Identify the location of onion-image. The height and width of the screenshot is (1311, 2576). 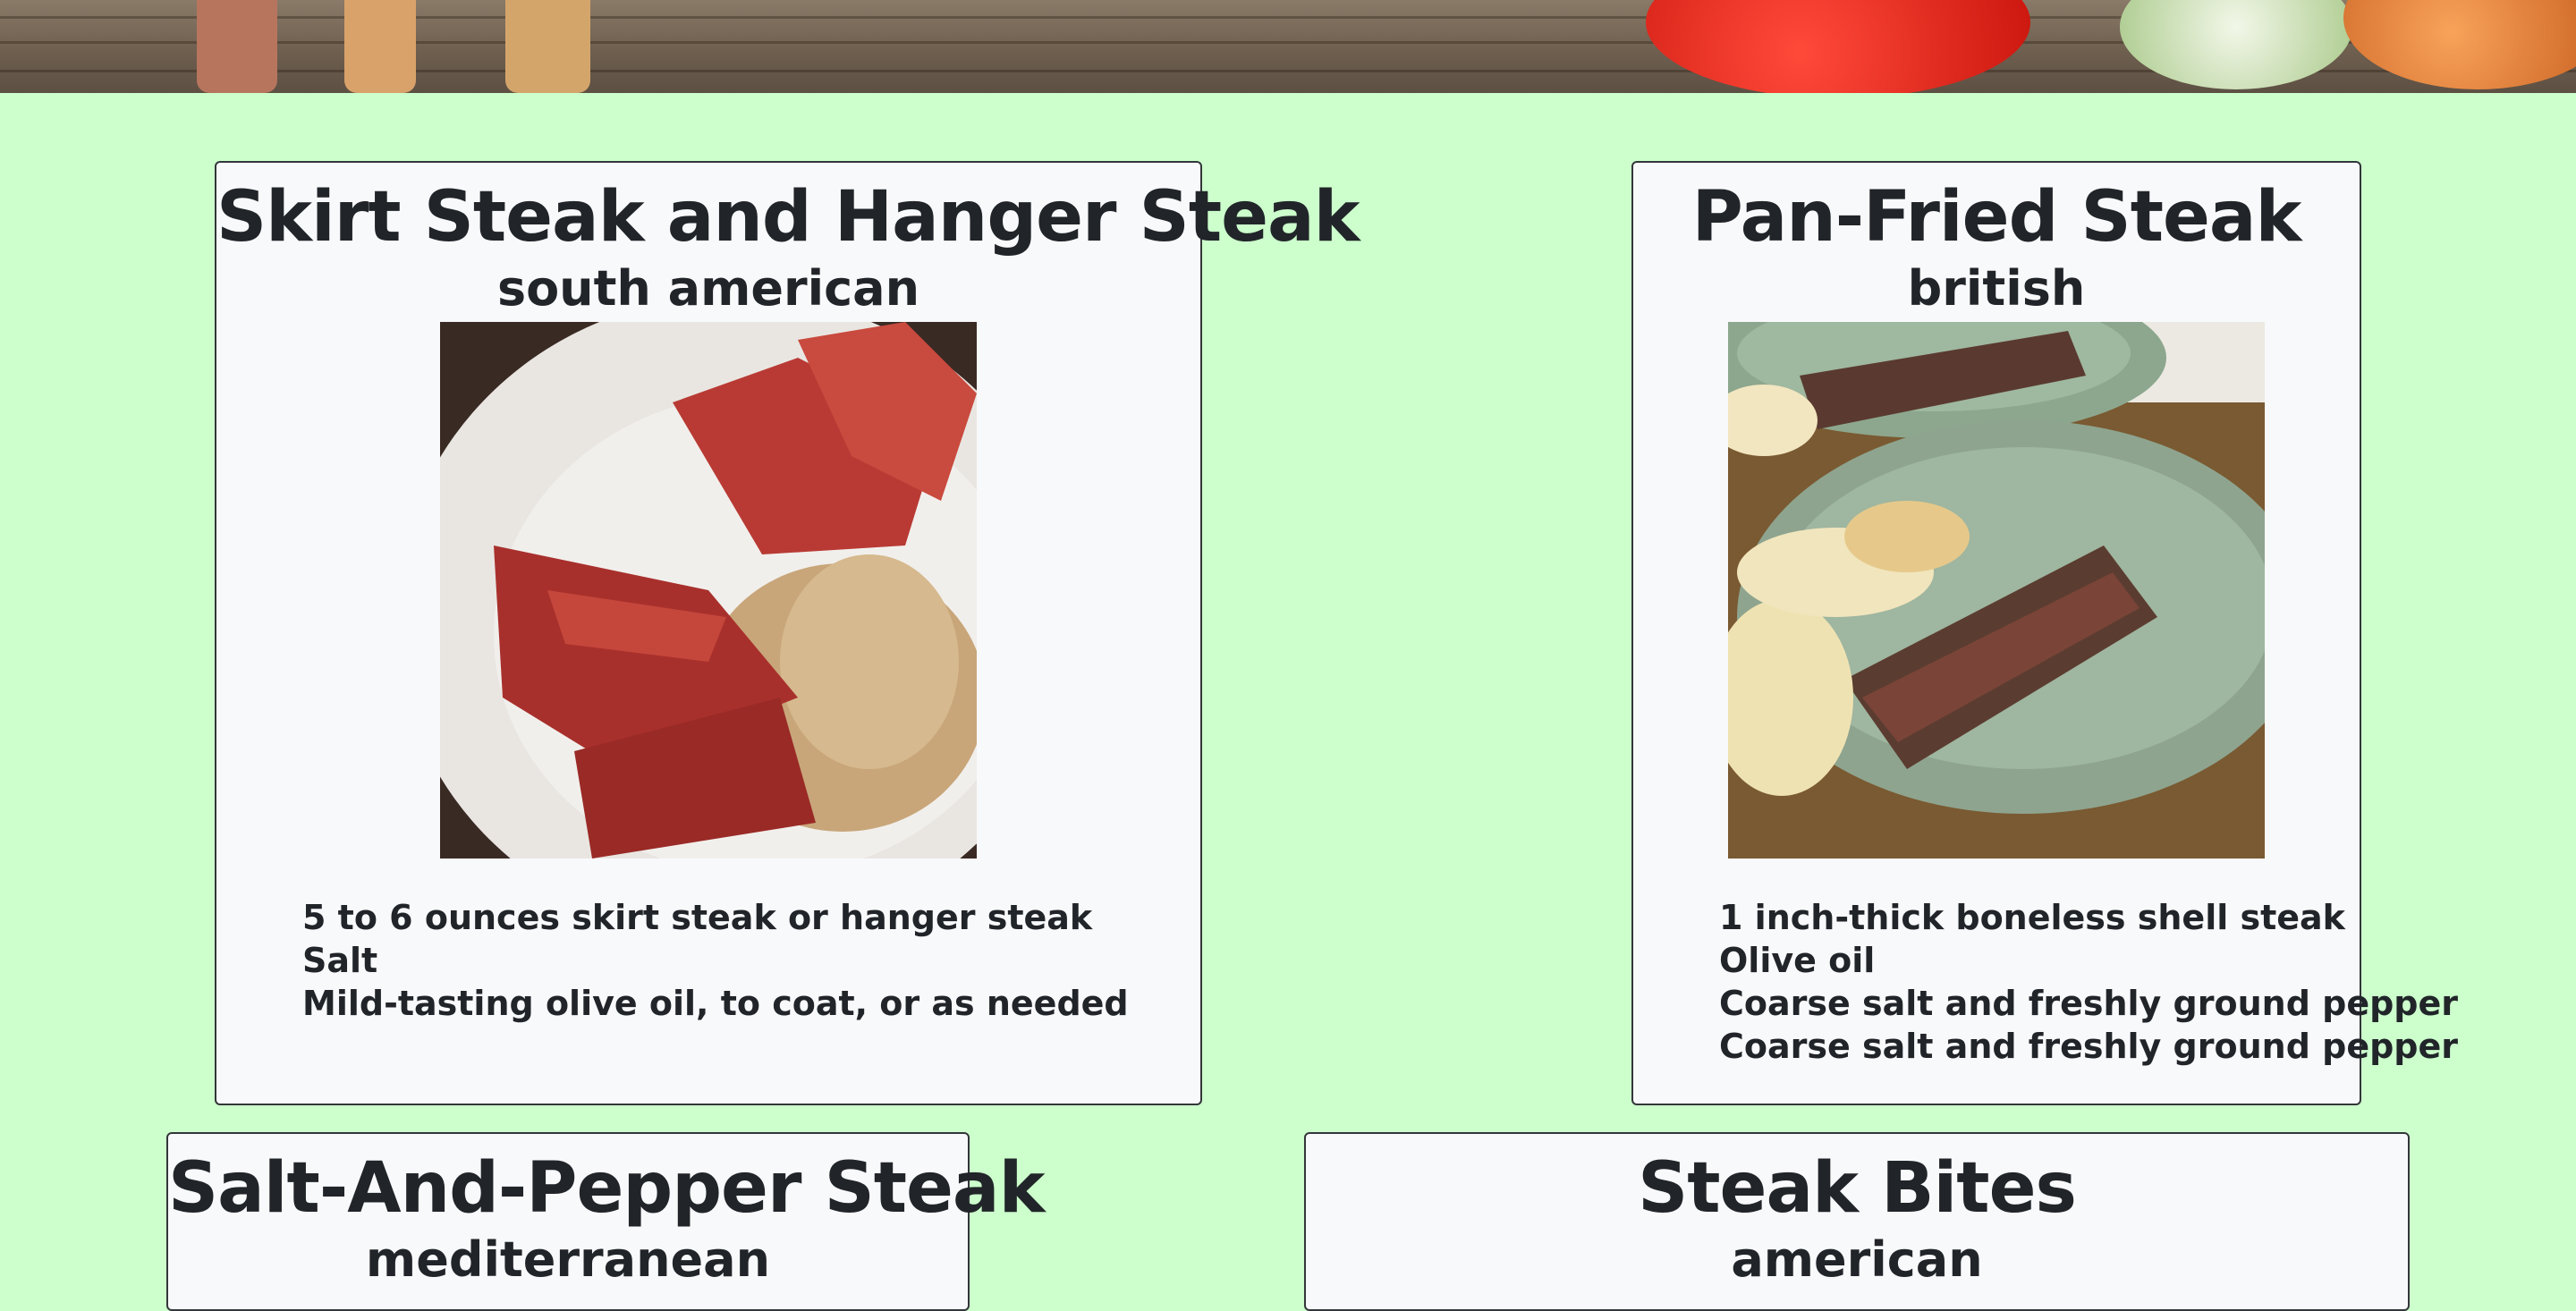
(2459, 44).